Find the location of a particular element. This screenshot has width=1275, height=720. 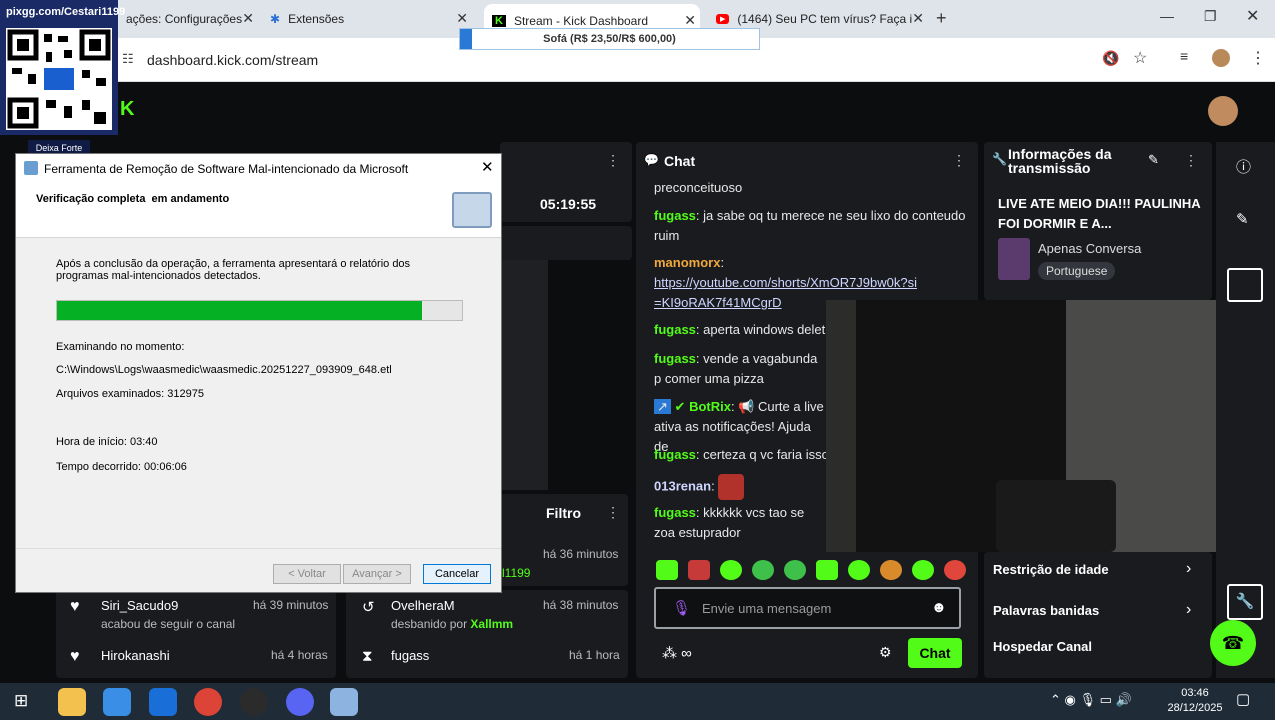

mic-icon: 🎙 is located at coordinates (681, 608).